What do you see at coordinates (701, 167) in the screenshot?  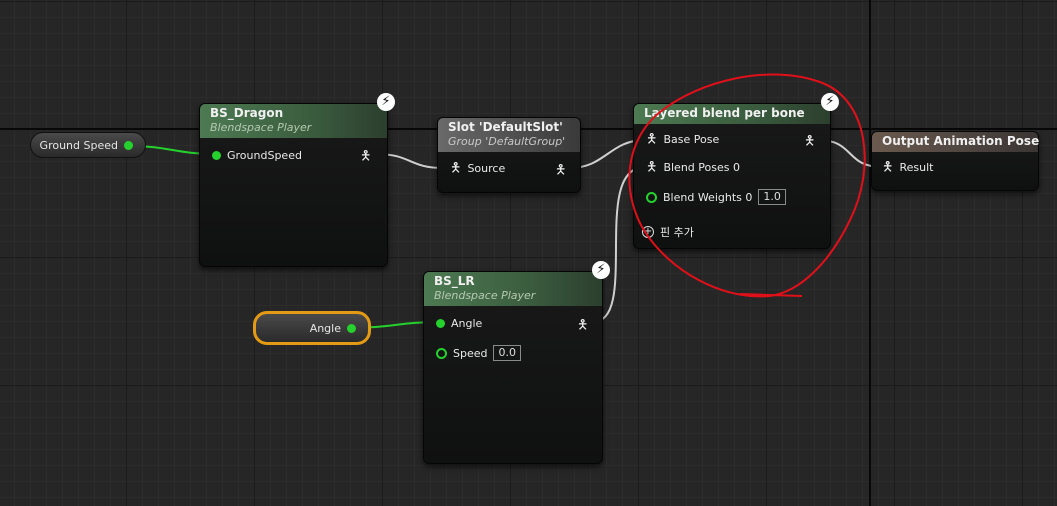 I see `blend-poses-label: Blend Poses 0` at bounding box center [701, 167].